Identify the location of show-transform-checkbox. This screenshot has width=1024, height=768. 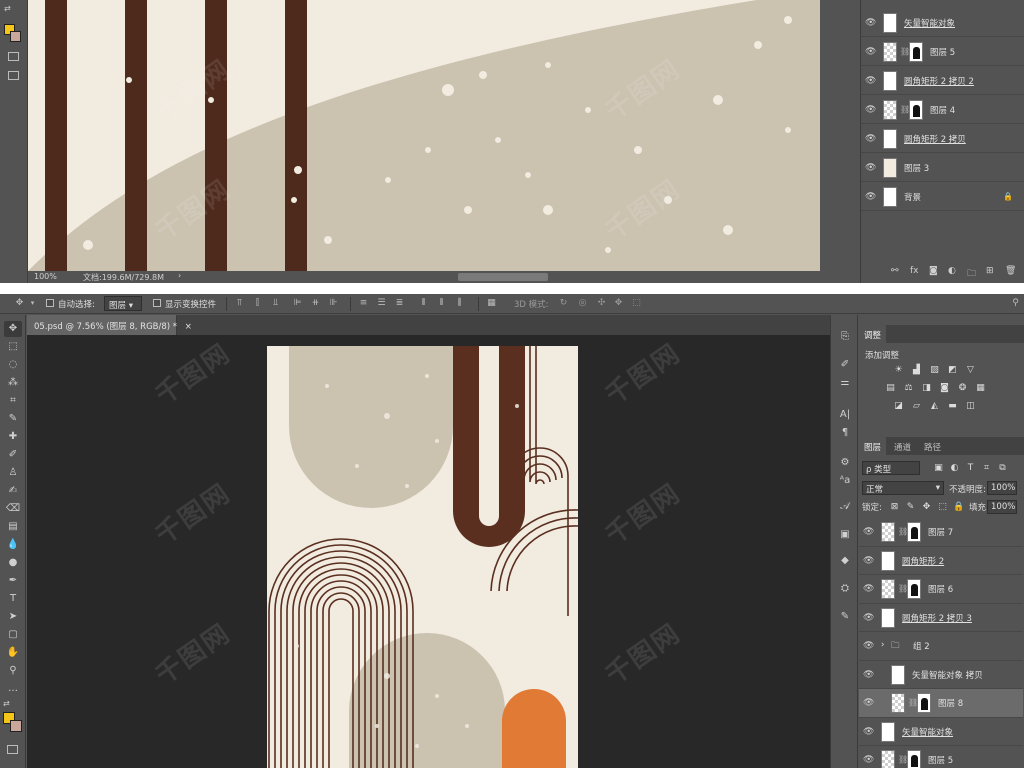
(157, 303).